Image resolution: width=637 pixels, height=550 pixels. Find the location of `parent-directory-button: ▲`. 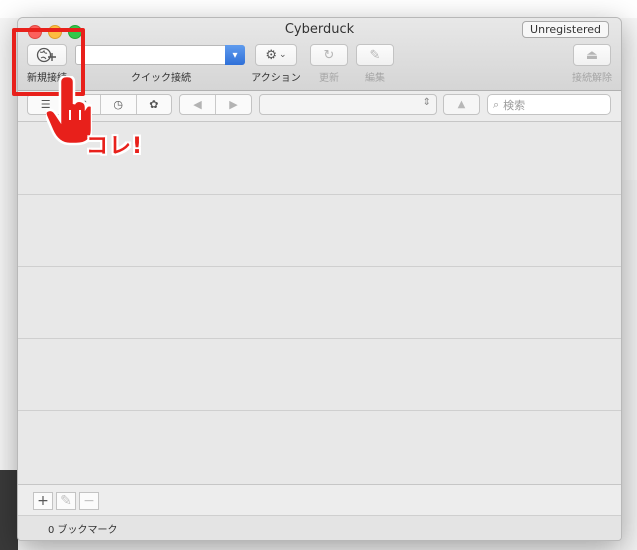

parent-directory-button: ▲ is located at coordinates (461, 104).